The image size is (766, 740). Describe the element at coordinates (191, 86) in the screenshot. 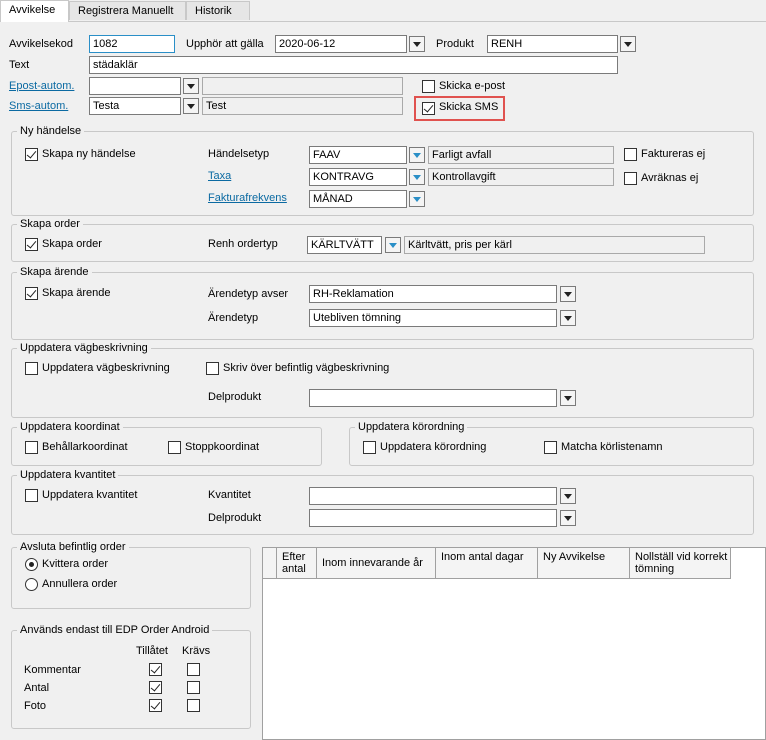

I see `epost-dropdown-button` at that location.